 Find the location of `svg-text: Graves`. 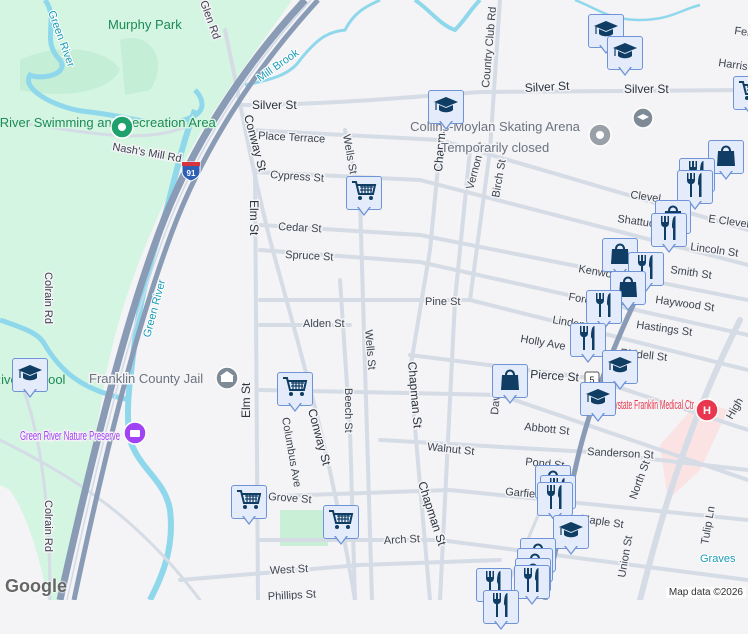

svg-text: Graves is located at coordinates (718, 559).